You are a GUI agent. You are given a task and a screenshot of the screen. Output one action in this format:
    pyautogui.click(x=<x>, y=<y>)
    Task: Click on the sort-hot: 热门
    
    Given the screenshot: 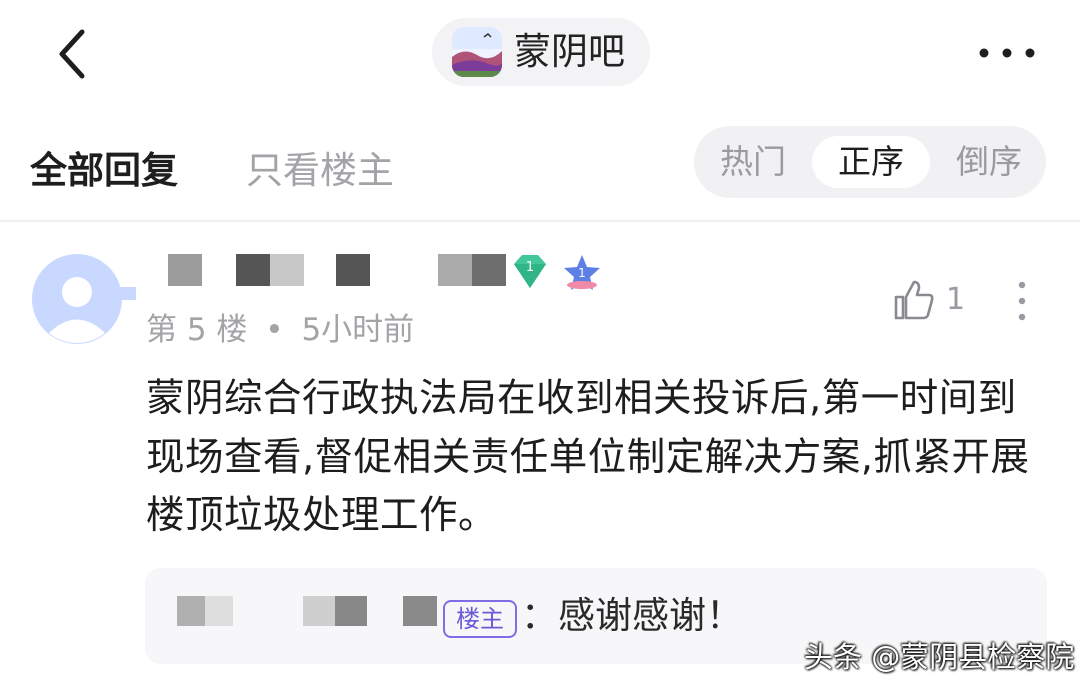 What is the action you would take?
    pyautogui.click(x=753, y=162)
    